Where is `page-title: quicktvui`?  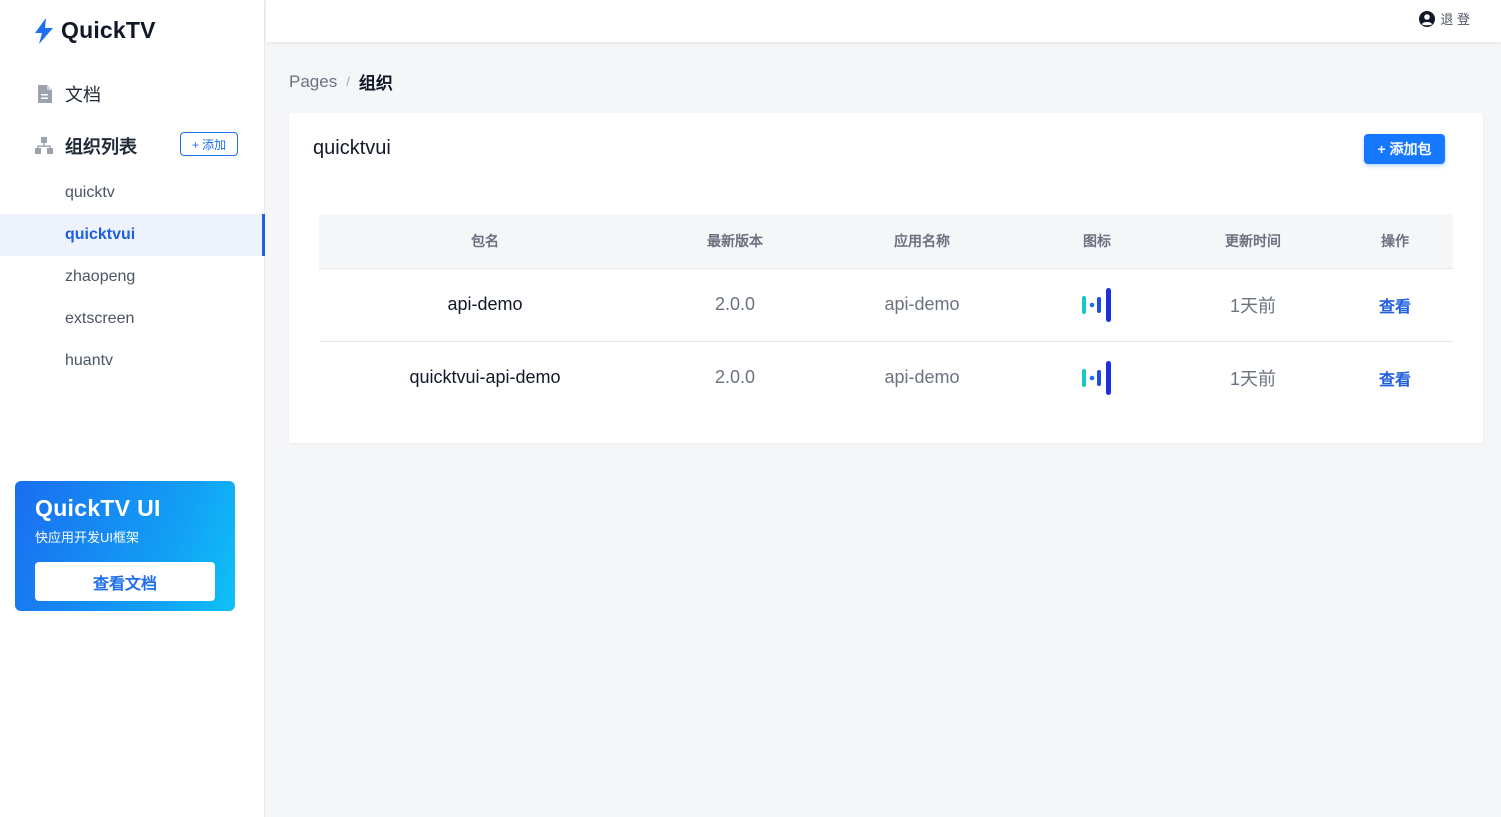 page-title: quicktvui is located at coordinates (352, 148).